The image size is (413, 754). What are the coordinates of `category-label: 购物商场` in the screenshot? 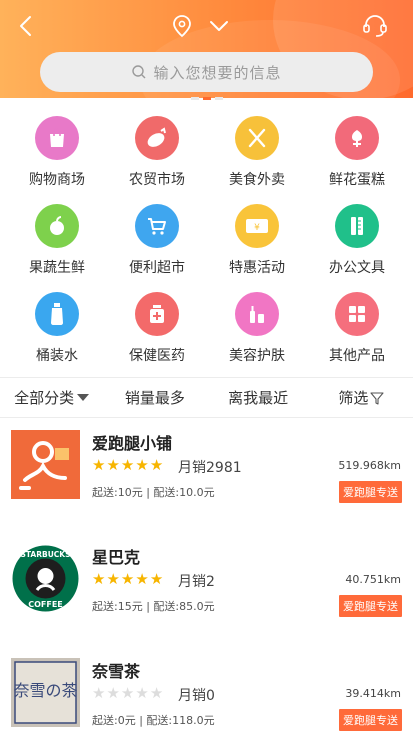 It's located at (57, 180).